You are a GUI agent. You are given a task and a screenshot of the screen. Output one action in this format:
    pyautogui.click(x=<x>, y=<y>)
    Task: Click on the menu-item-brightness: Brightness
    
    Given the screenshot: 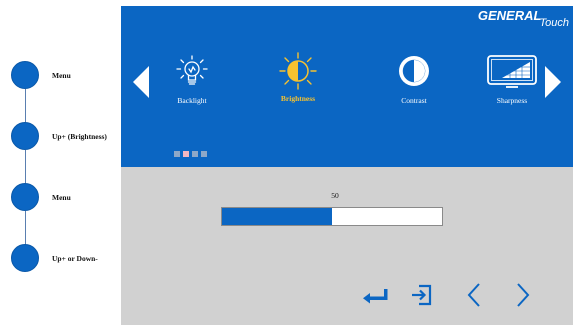 What is the action you would take?
    pyautogui.click(x=298, y=77)
    